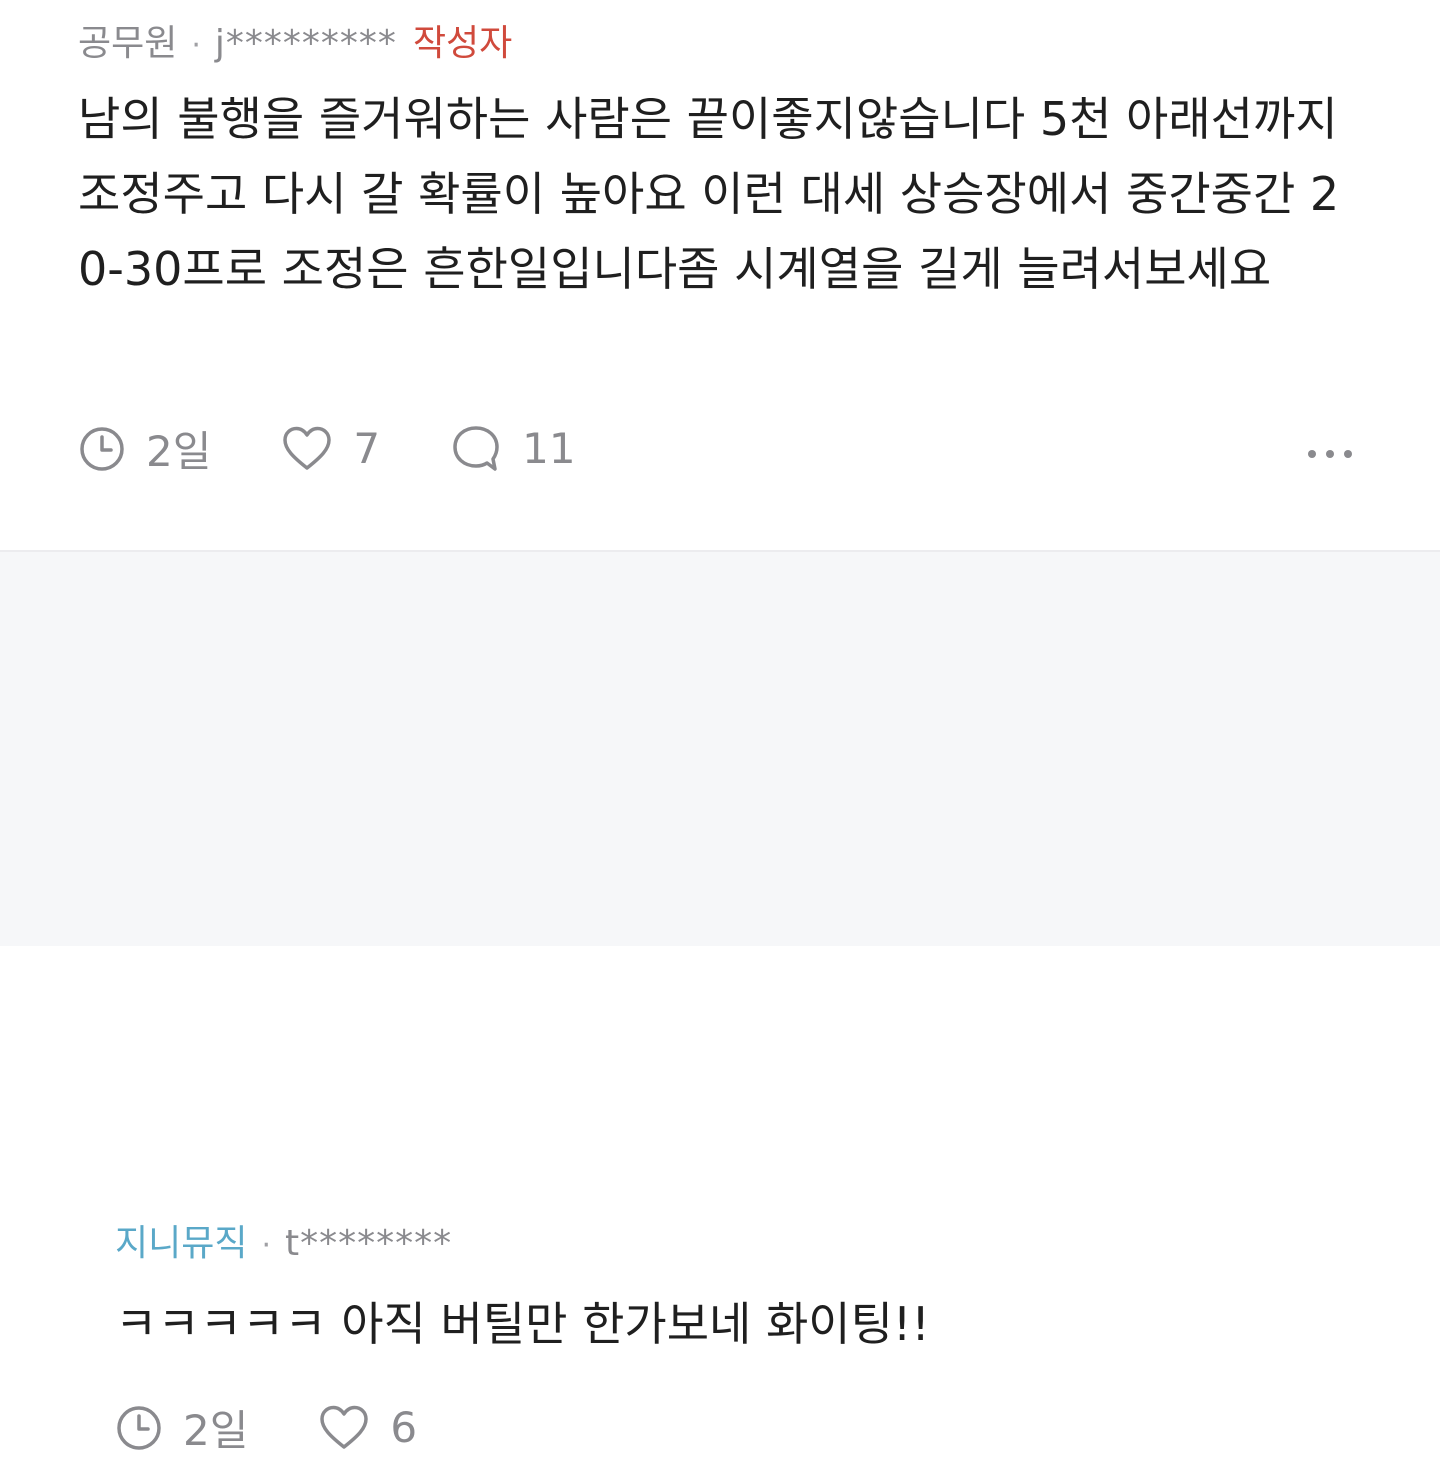 Image resolution: width=1440 pixels, height=1458 pixels. What do you see at coordinates (549, 448) in the screenshot?
I see `reply-count: 11` at bounding box center [549, 448].